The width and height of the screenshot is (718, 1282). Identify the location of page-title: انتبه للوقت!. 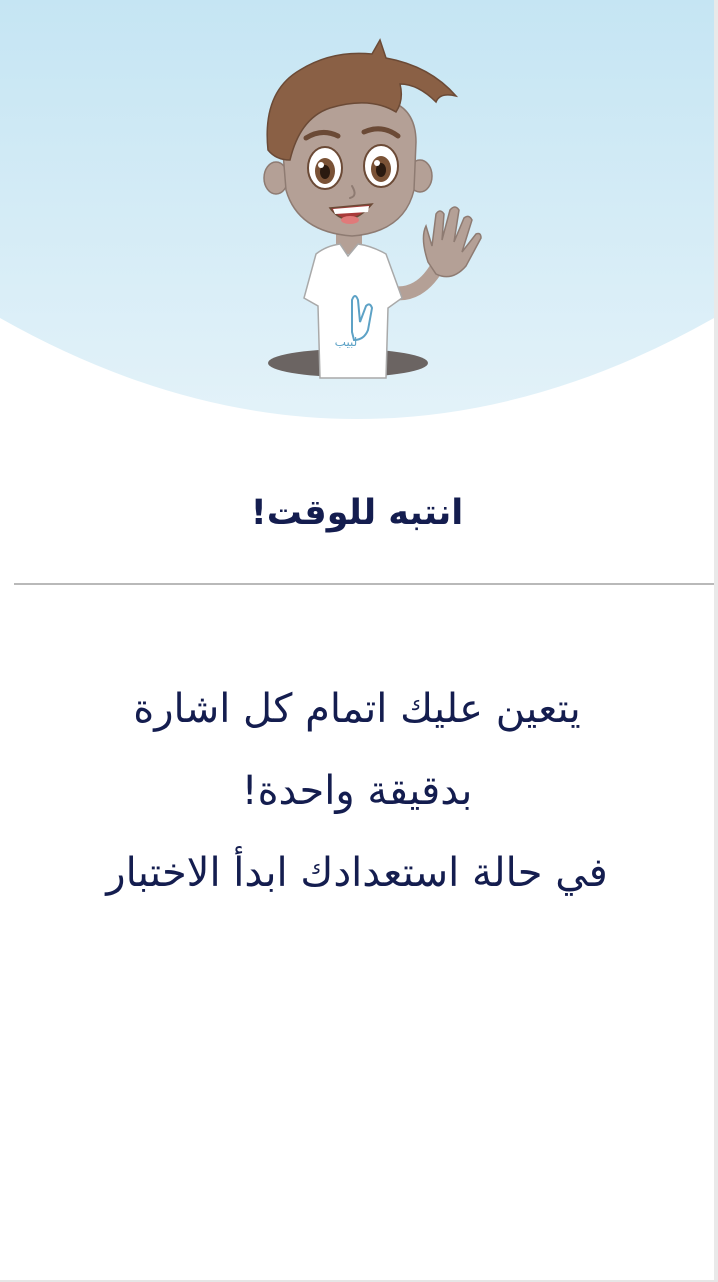
(357, 513).